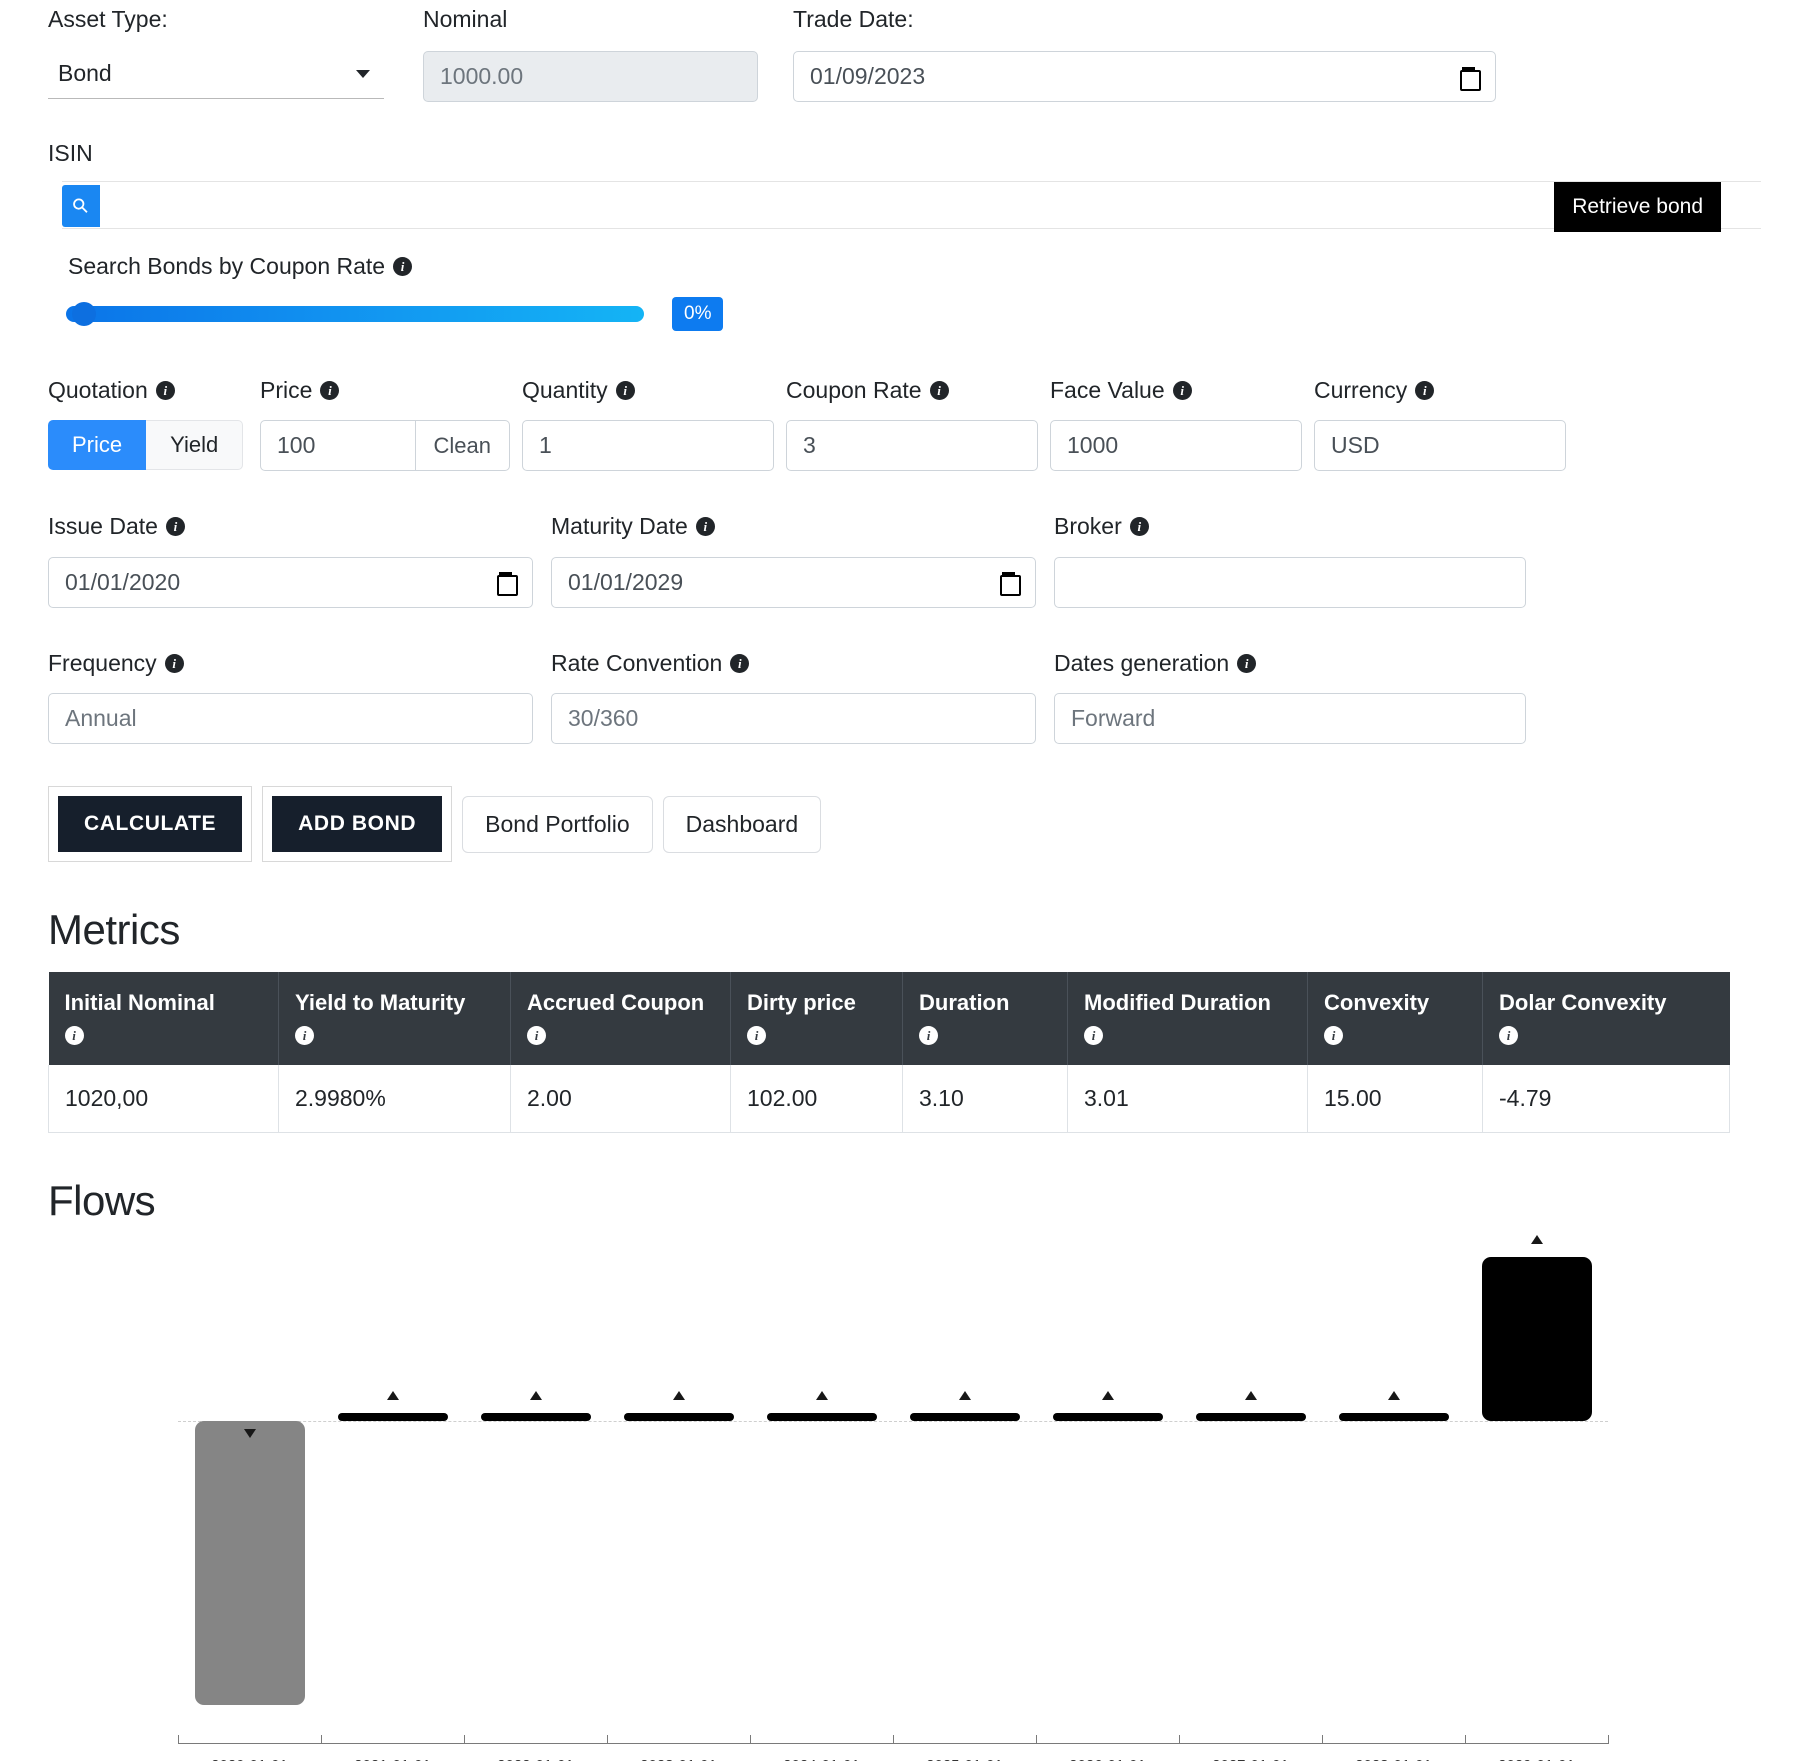  What do you see at coordinates (868, 76) in the screenshot?
I see `trade-date-value: 01/09/2023` at bounding box center [868, 76].